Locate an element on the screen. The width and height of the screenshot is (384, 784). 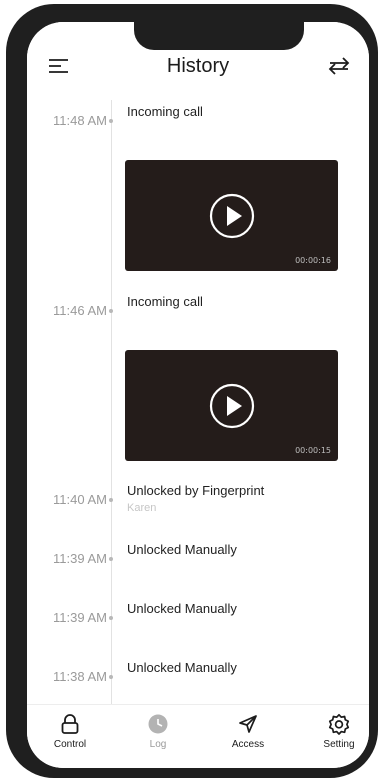
nav-item-access: Access is located at coordinates (248, 738).